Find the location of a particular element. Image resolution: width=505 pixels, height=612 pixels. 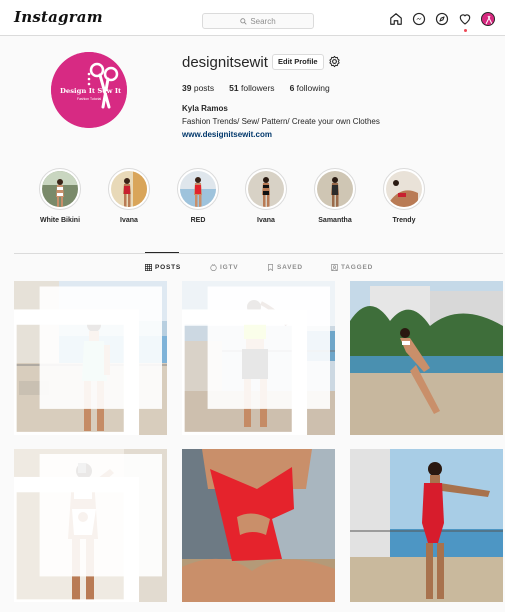

tab-igtv: IGTV is located at coordinates (224, 267).